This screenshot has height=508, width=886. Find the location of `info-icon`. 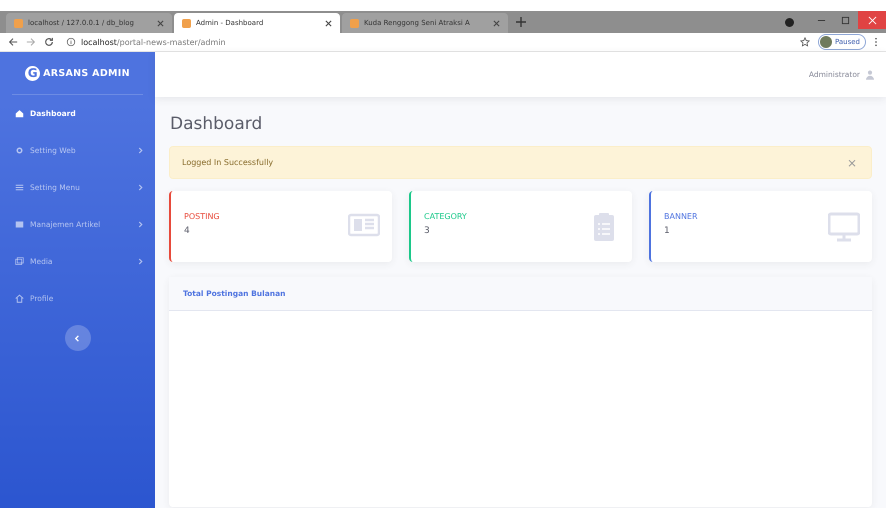

info-icon is located at coordinates (71, 42).